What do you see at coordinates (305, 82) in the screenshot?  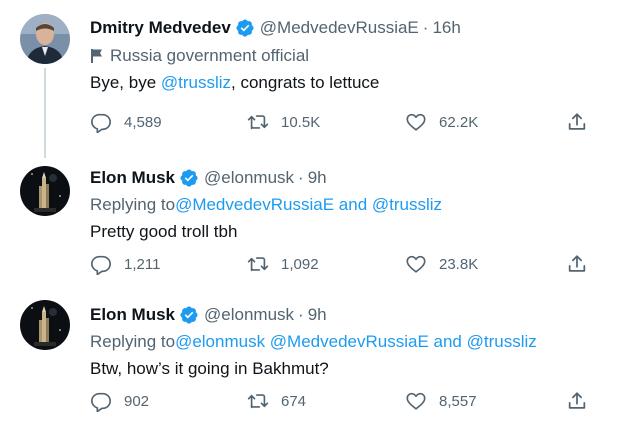 I see `tweet-text-end: , congrats to lettuce` at bounding box center [305, 82].